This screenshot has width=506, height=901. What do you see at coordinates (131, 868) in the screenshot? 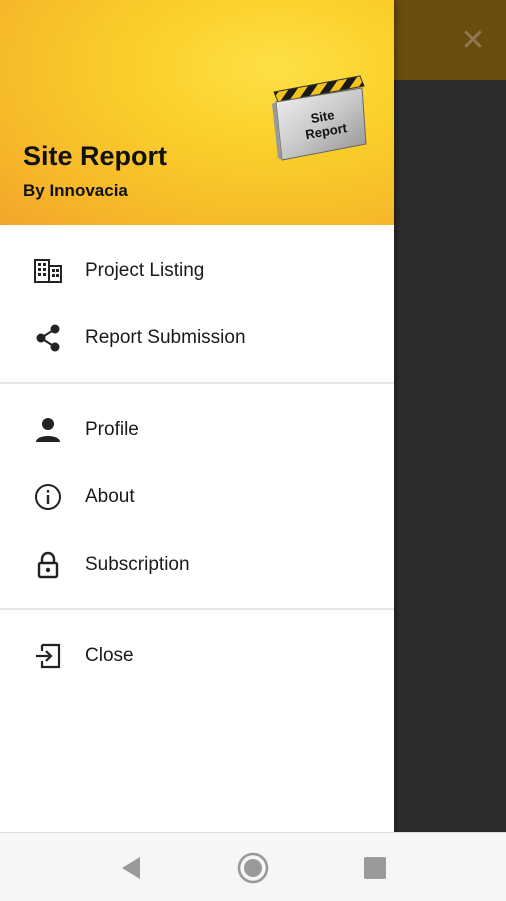
I see `back-icon` at bounding box center [131, 868].